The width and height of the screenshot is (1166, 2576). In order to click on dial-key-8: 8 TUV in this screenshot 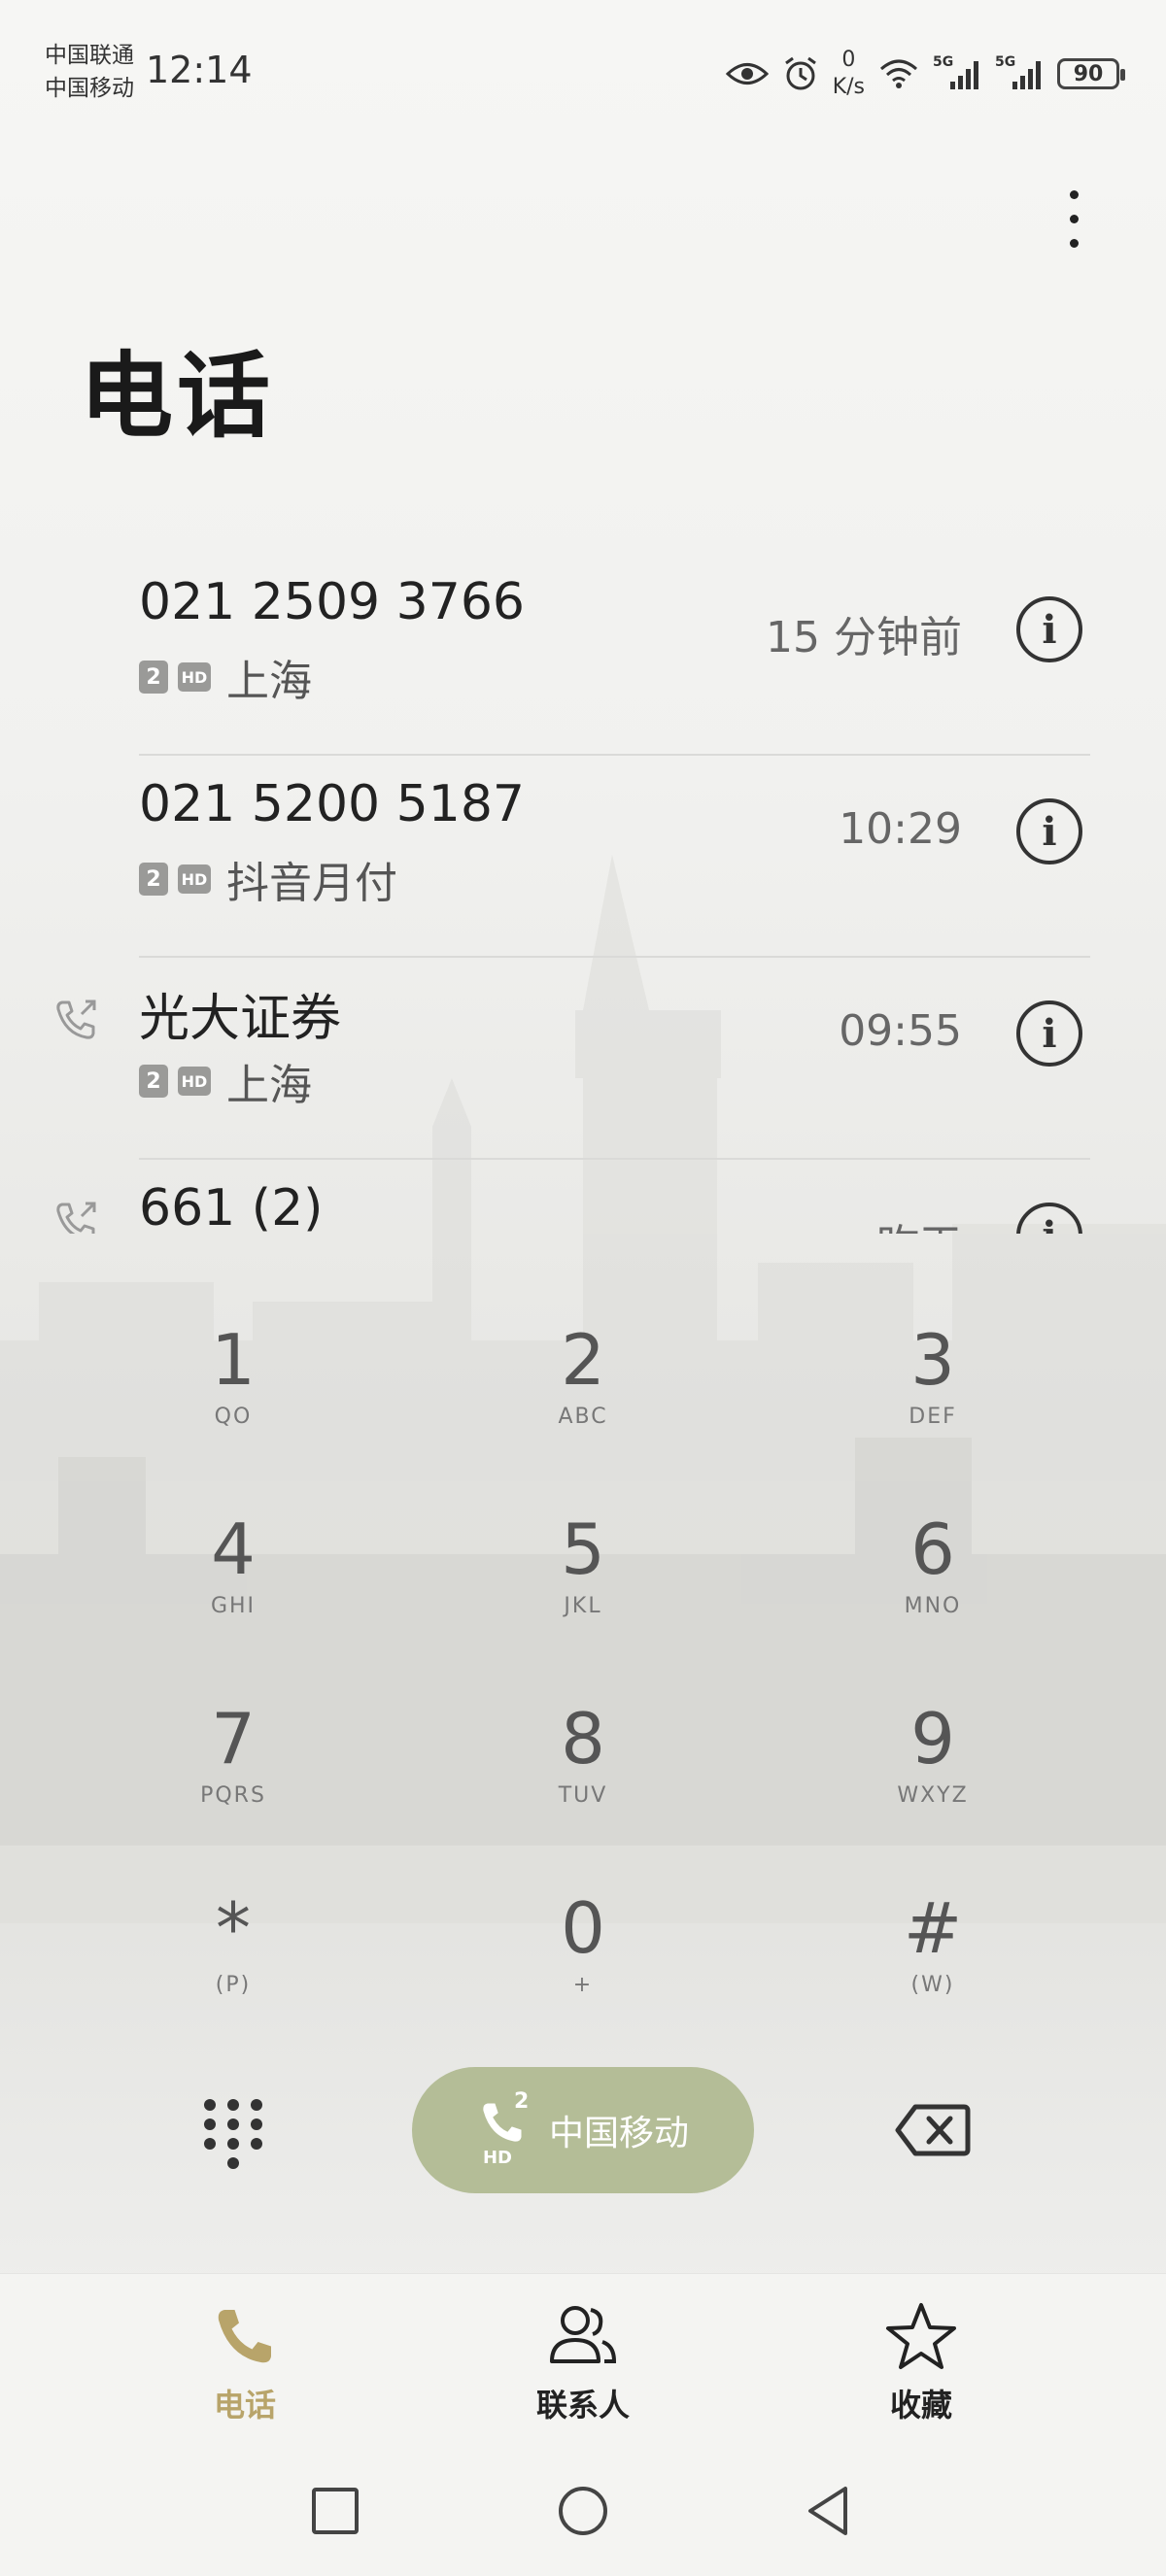, I will do `click(583, 1770)`.